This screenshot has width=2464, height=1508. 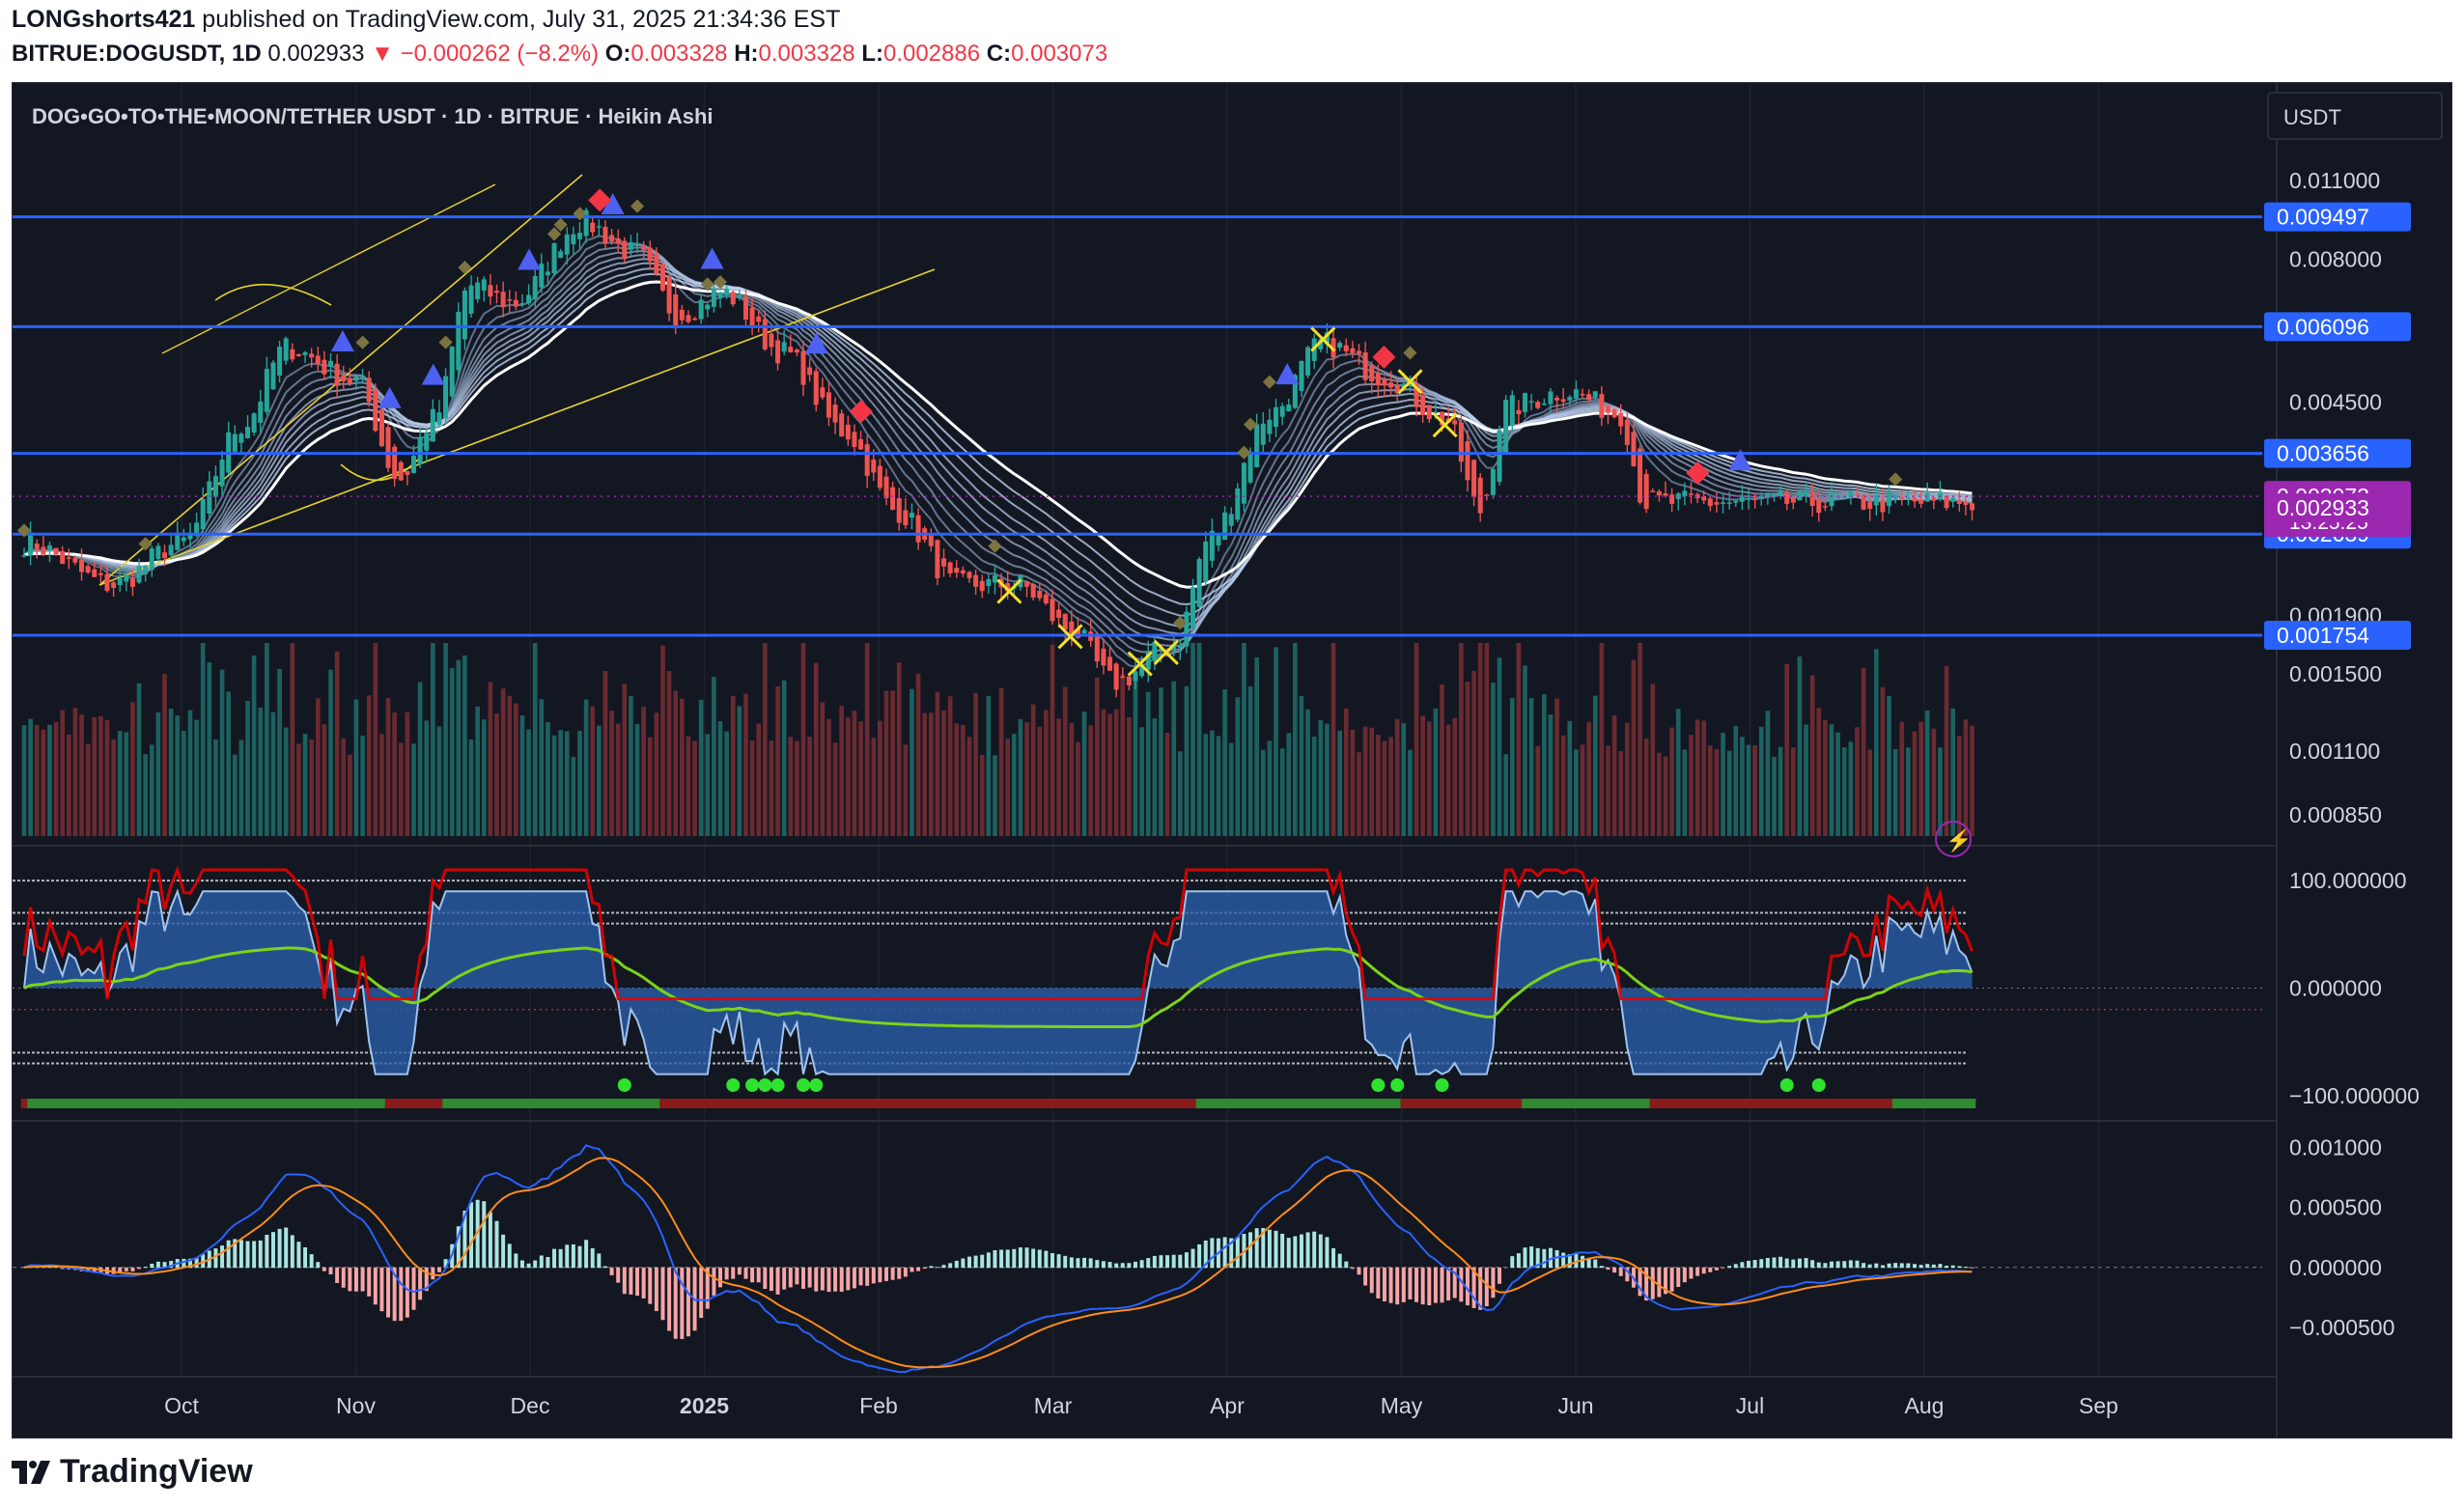 I want to click on low-value: 0.002886, so click(x=932, y=54).